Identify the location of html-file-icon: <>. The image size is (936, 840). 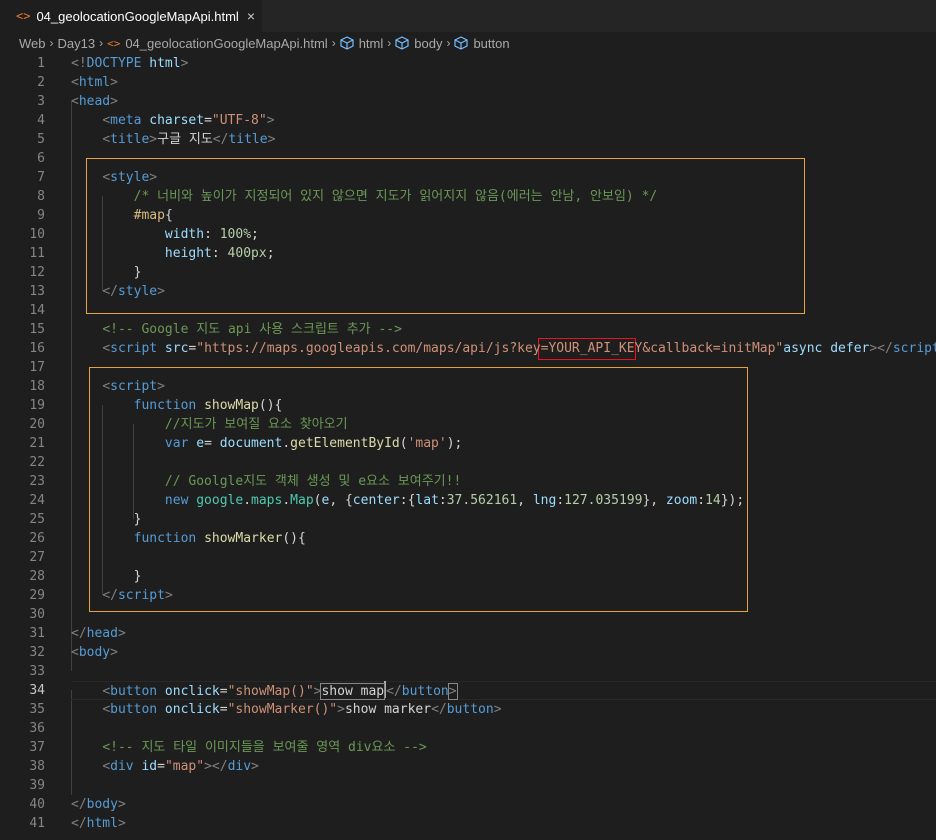
(114, 43).